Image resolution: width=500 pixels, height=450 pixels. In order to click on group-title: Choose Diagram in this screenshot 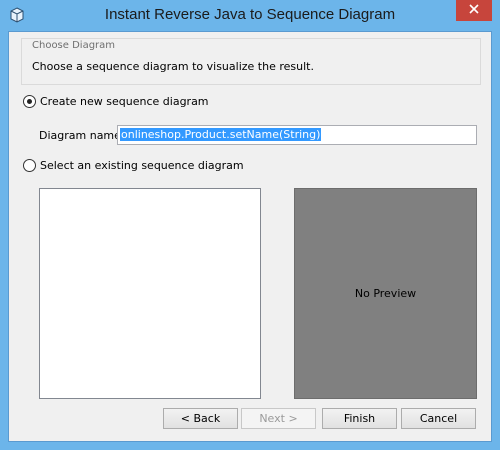, I will do `click(74, 45)`.